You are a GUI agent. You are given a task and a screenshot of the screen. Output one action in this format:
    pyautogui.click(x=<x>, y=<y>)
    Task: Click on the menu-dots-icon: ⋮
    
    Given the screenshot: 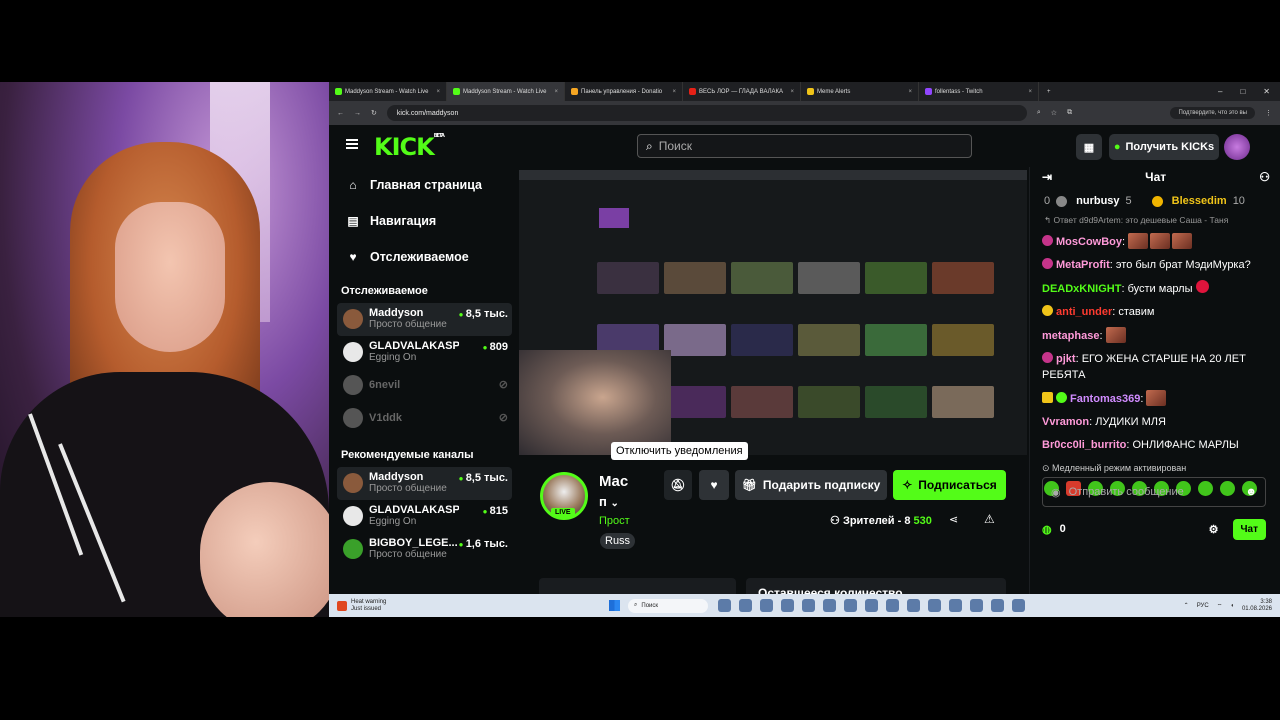 What is the action you would take?
    pyautogui.click(x=1268, y=113)
    